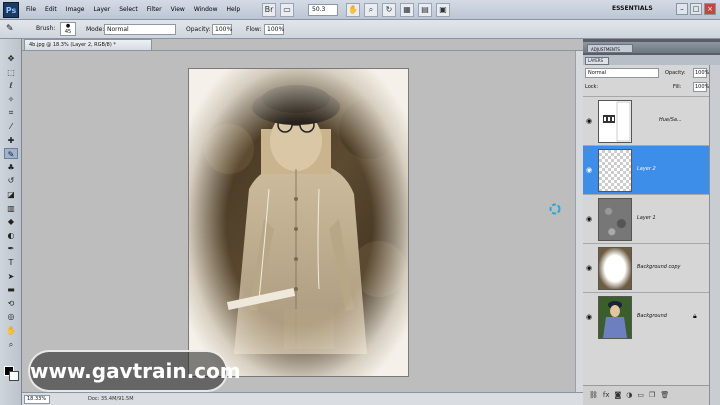 The height and width of the screenshot is (405, 720). I want to click on adjustments-tab: ADJUSTMENTS, so click(610, 48).